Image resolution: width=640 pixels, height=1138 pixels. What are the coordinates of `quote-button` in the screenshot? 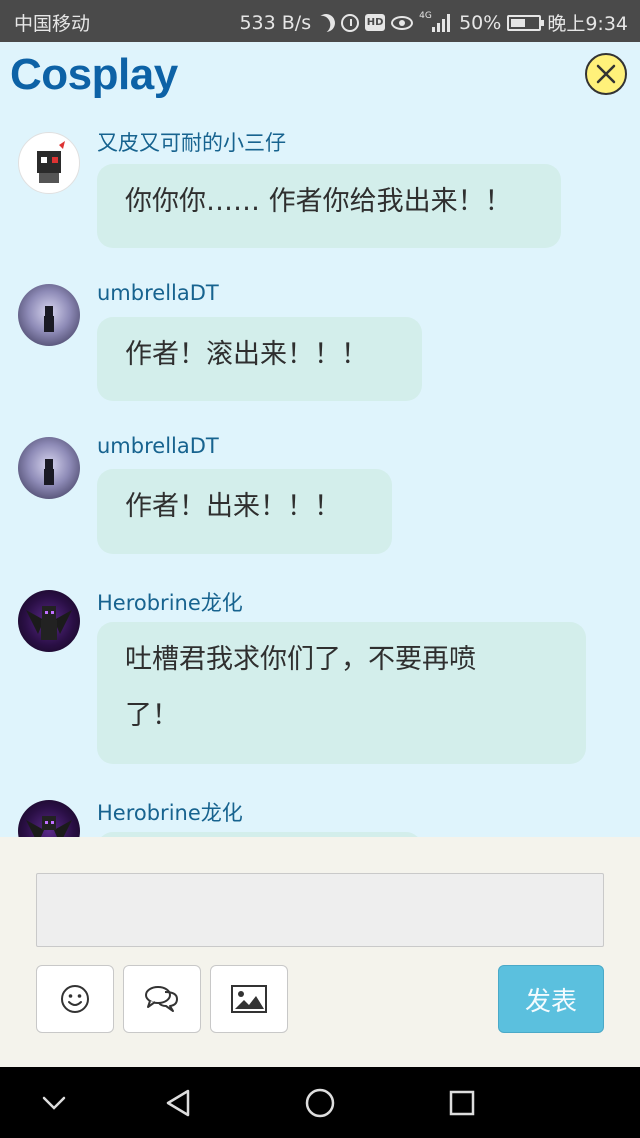 It's located at (162, 999).